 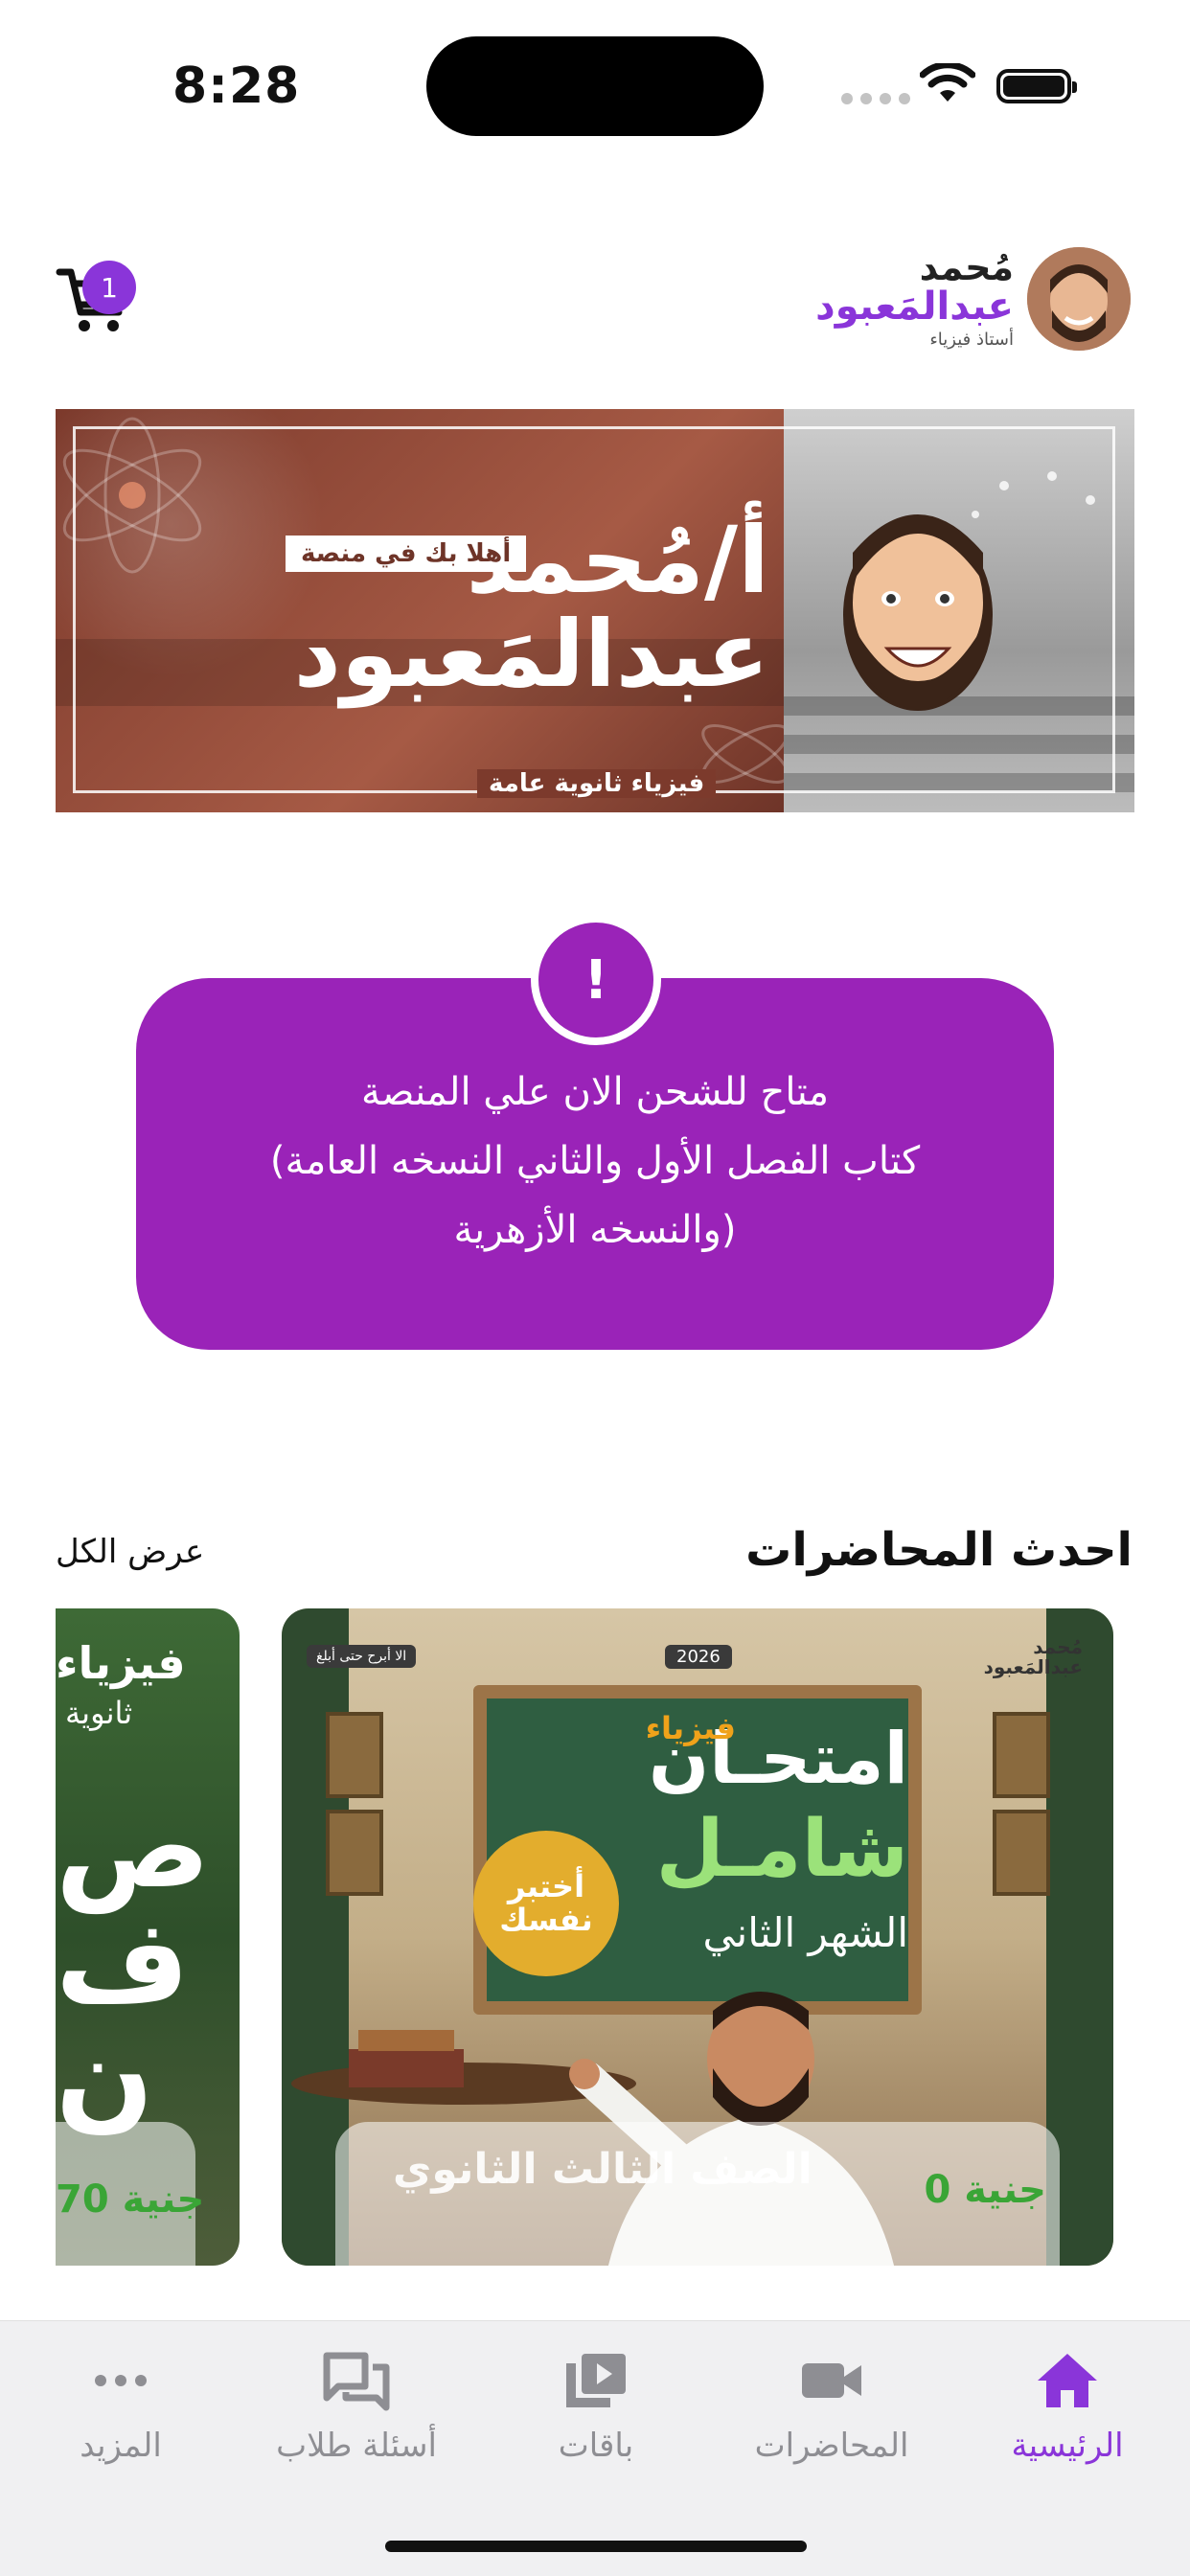 I want to click on tab-more: المزيد, so click(x=121, y=2407).